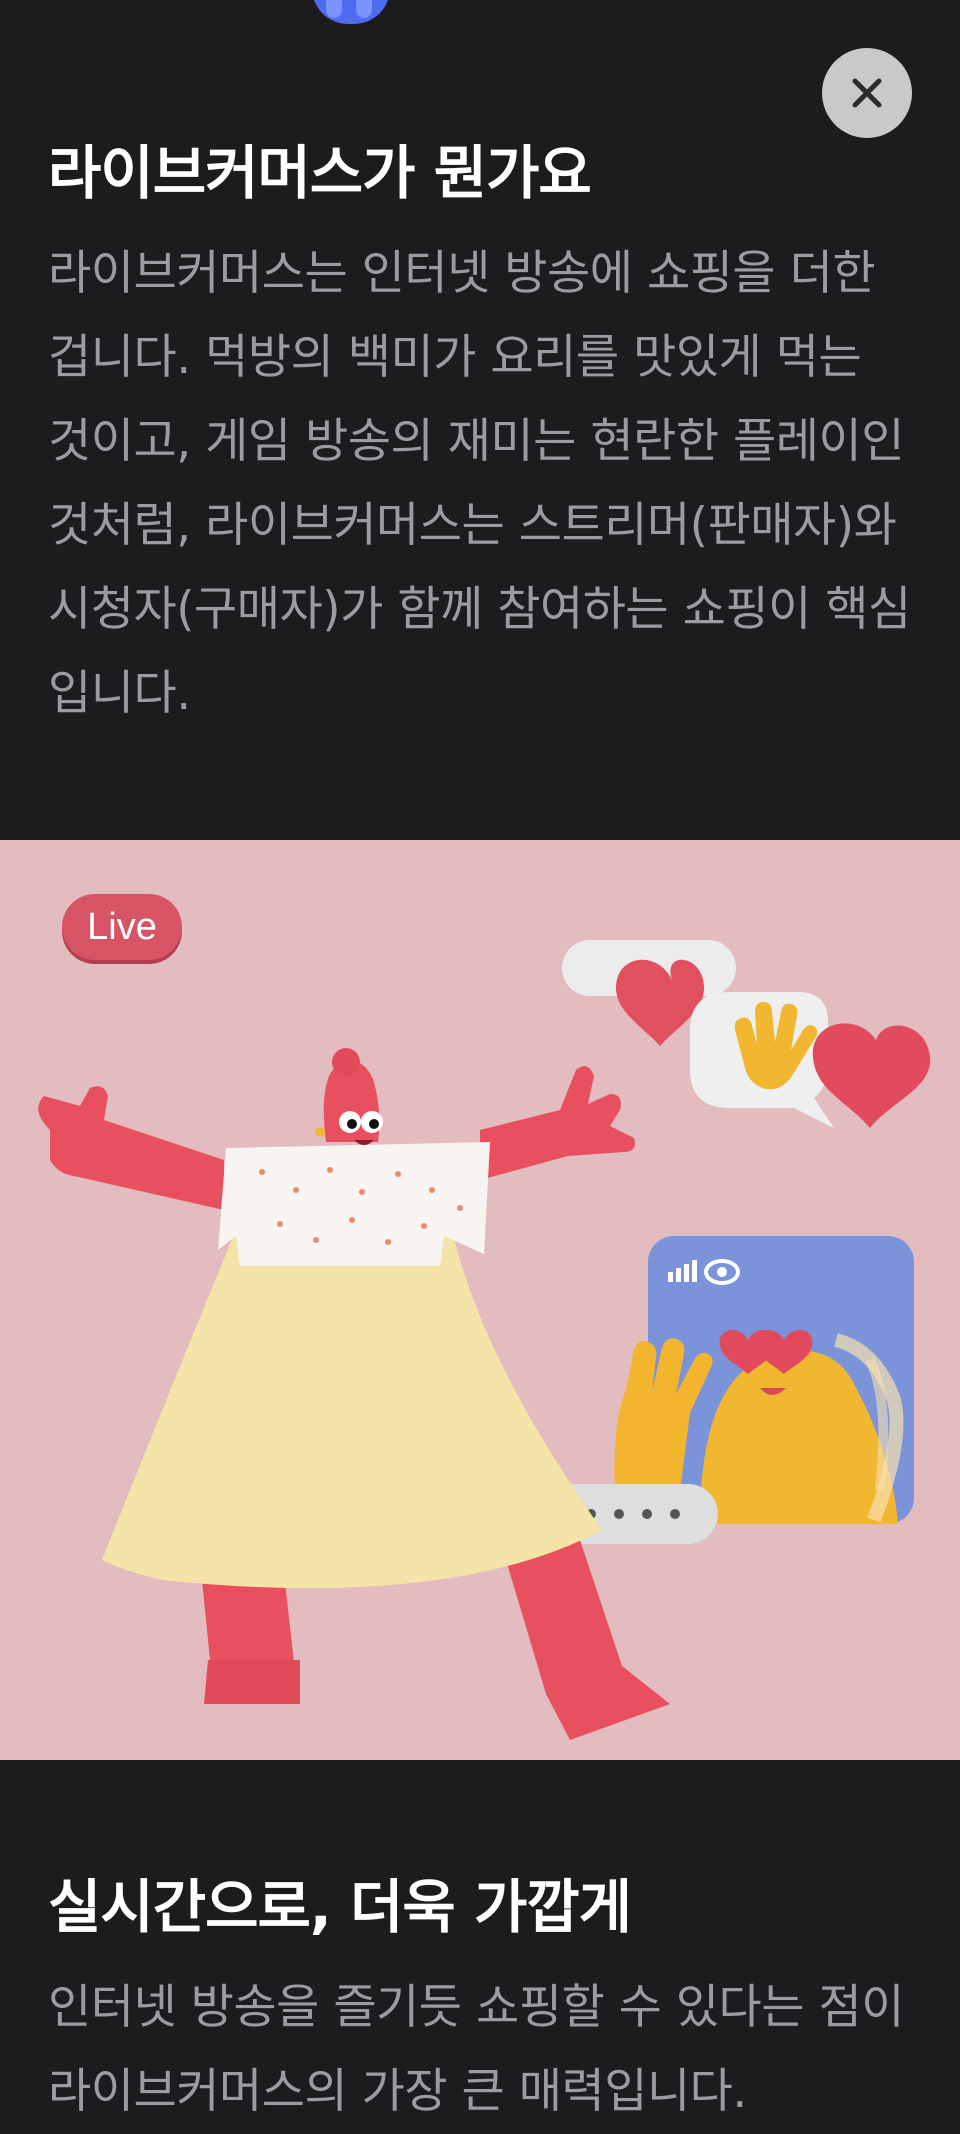 This screenshot has width=960, height=2134. I want to click on close-icon, so click(867, 93).